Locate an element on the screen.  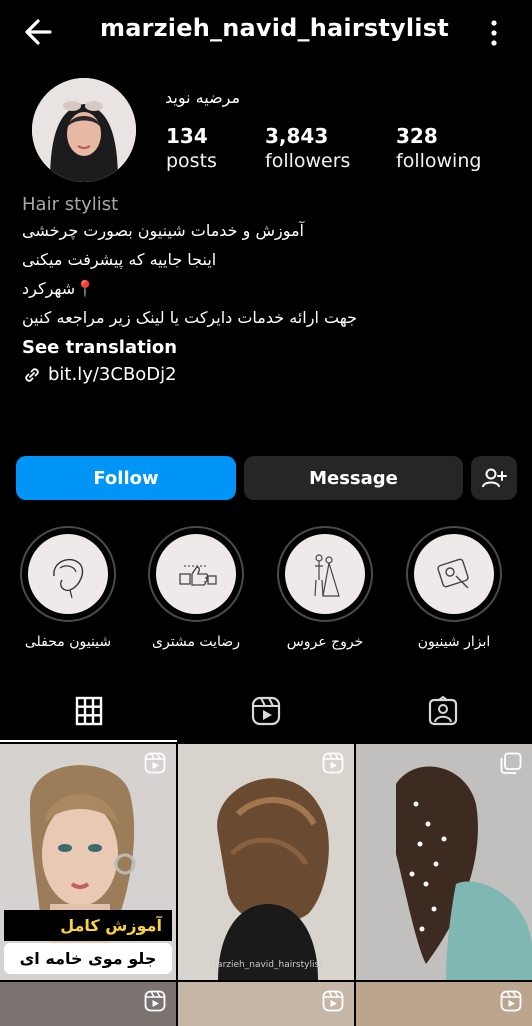
overlay-title: آموزش کامل is located at coordinates (88, 925).